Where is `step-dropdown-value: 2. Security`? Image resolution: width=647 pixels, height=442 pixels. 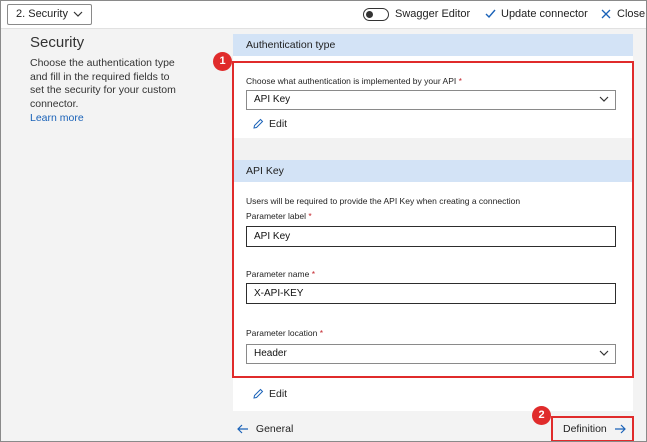 step-dropdown-value: 2. Security is located at coordinates (42, 14).